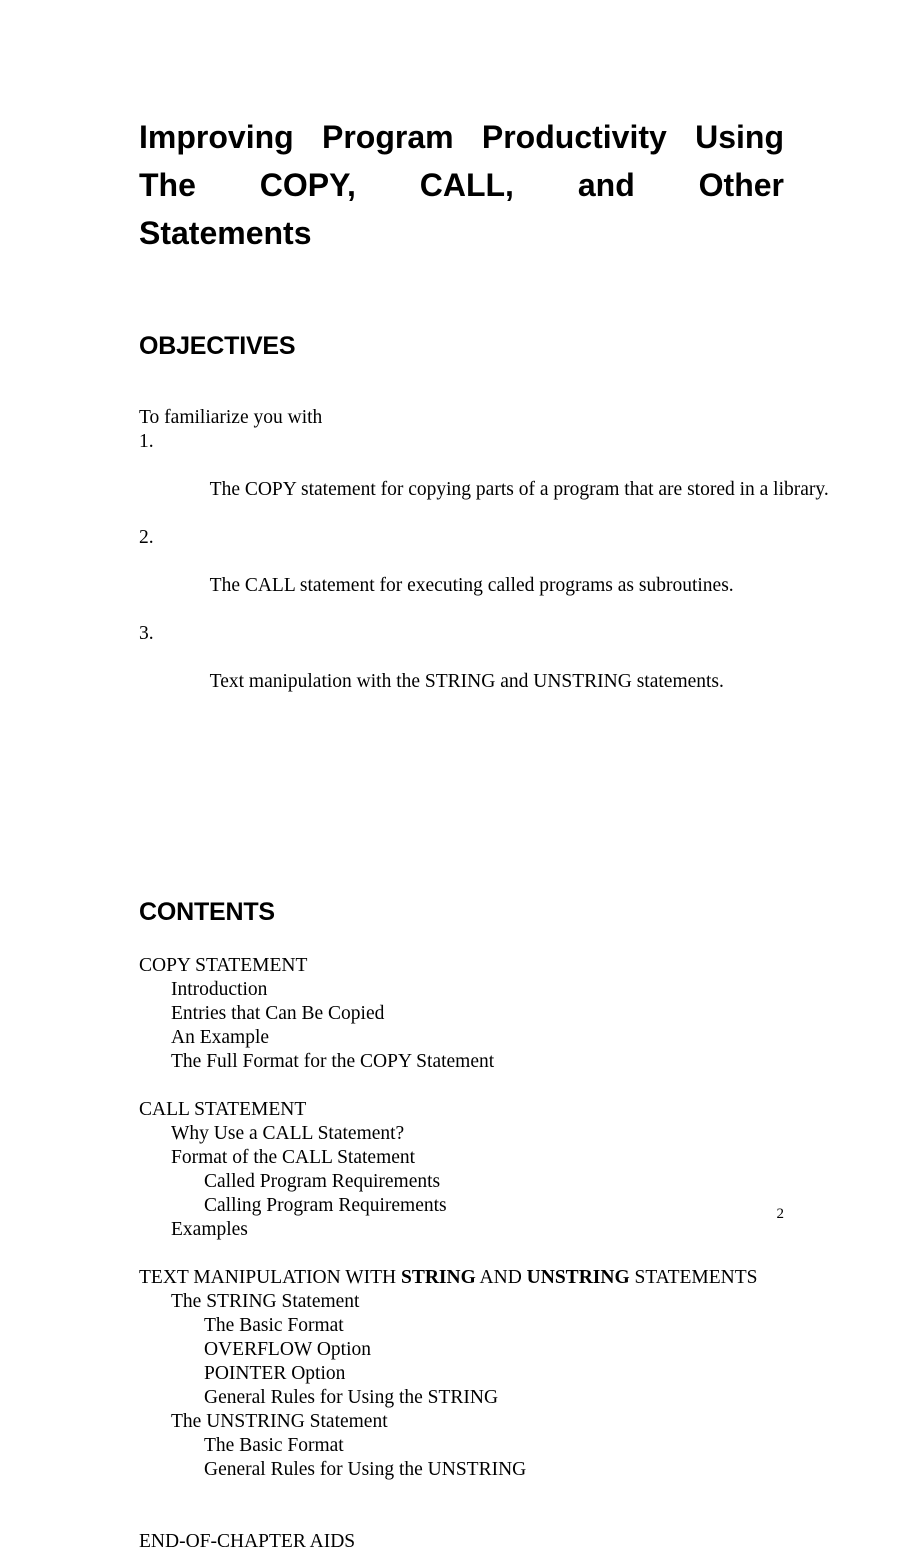  I want to click on toc-entry-text: Called Program Requirements, so click(322, 1181).